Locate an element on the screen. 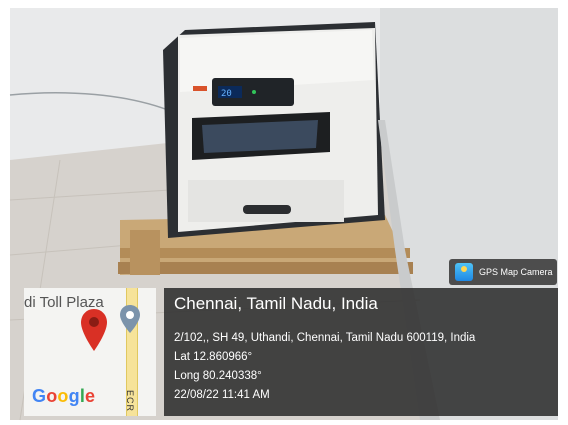 The height and width of the screenshot is (425, 568). map-road-label: ECR is located at coordinates (130, 401).